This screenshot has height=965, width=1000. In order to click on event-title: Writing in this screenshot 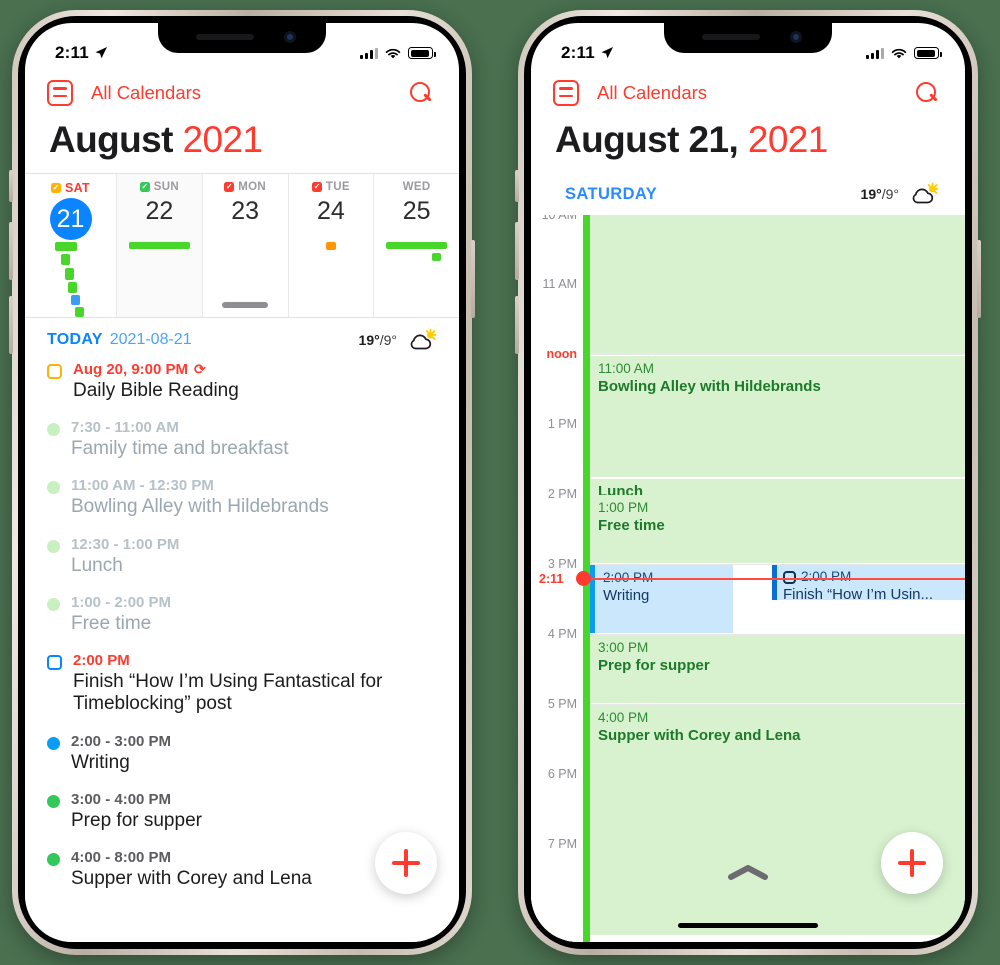, I will do `click(100, 762)`.